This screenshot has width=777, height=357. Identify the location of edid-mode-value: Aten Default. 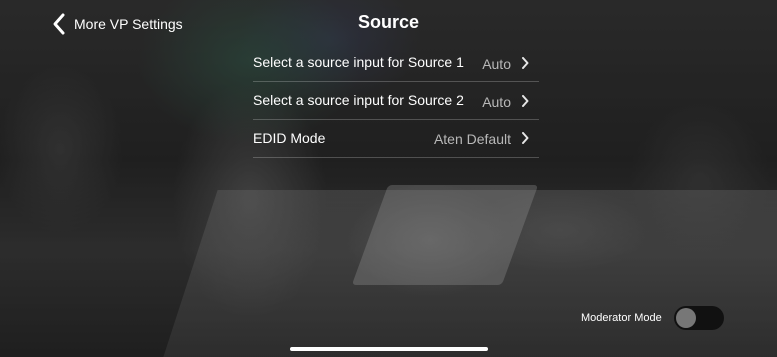
(472, 139).